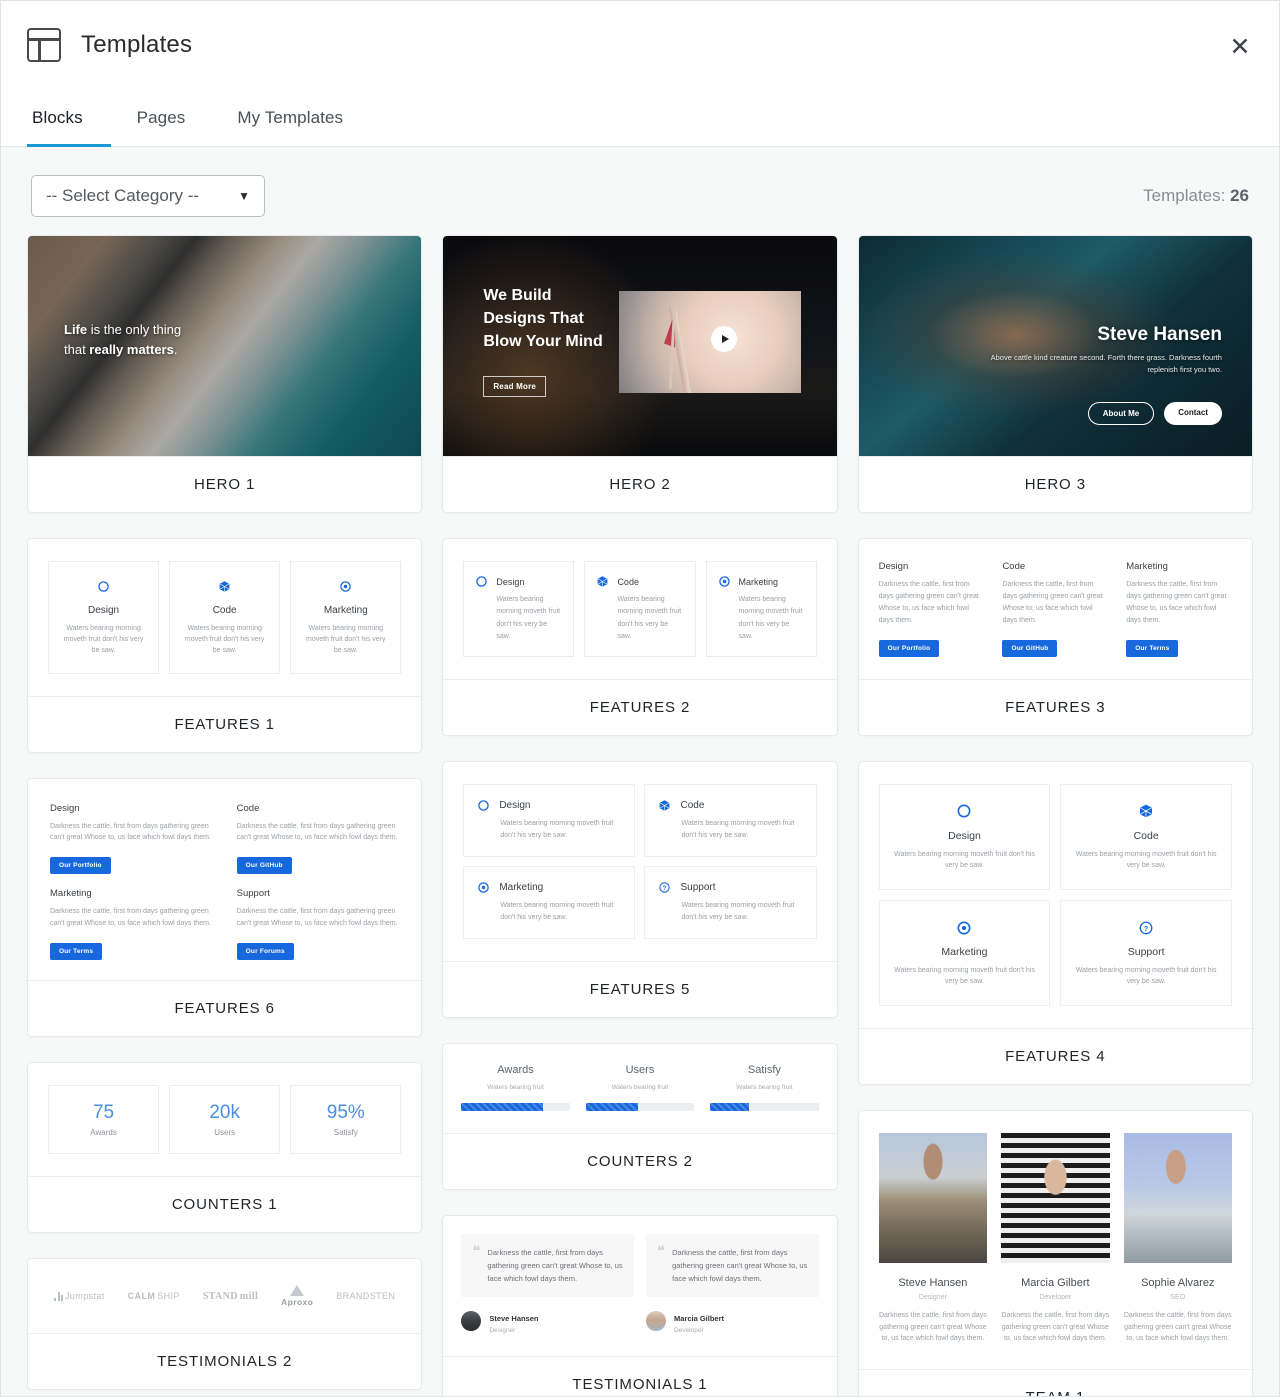  I want to click on read-more-button: Read More, so click(515, 386).